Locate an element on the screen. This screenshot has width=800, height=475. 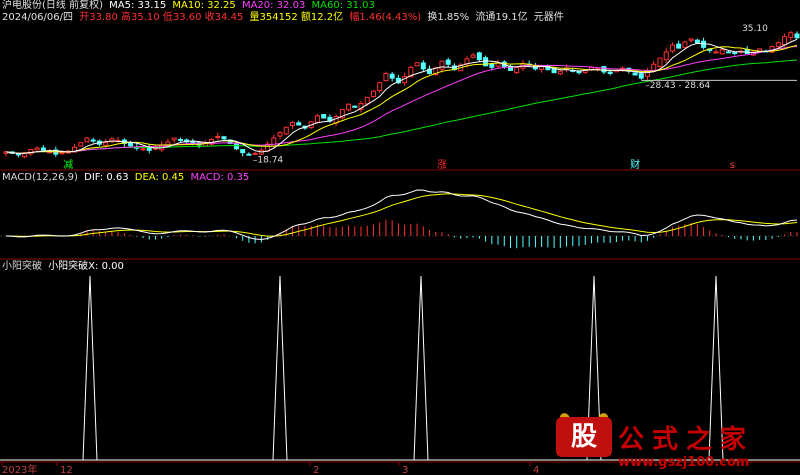
price-annotation: 35.10 is located at coordinates (755, 29).